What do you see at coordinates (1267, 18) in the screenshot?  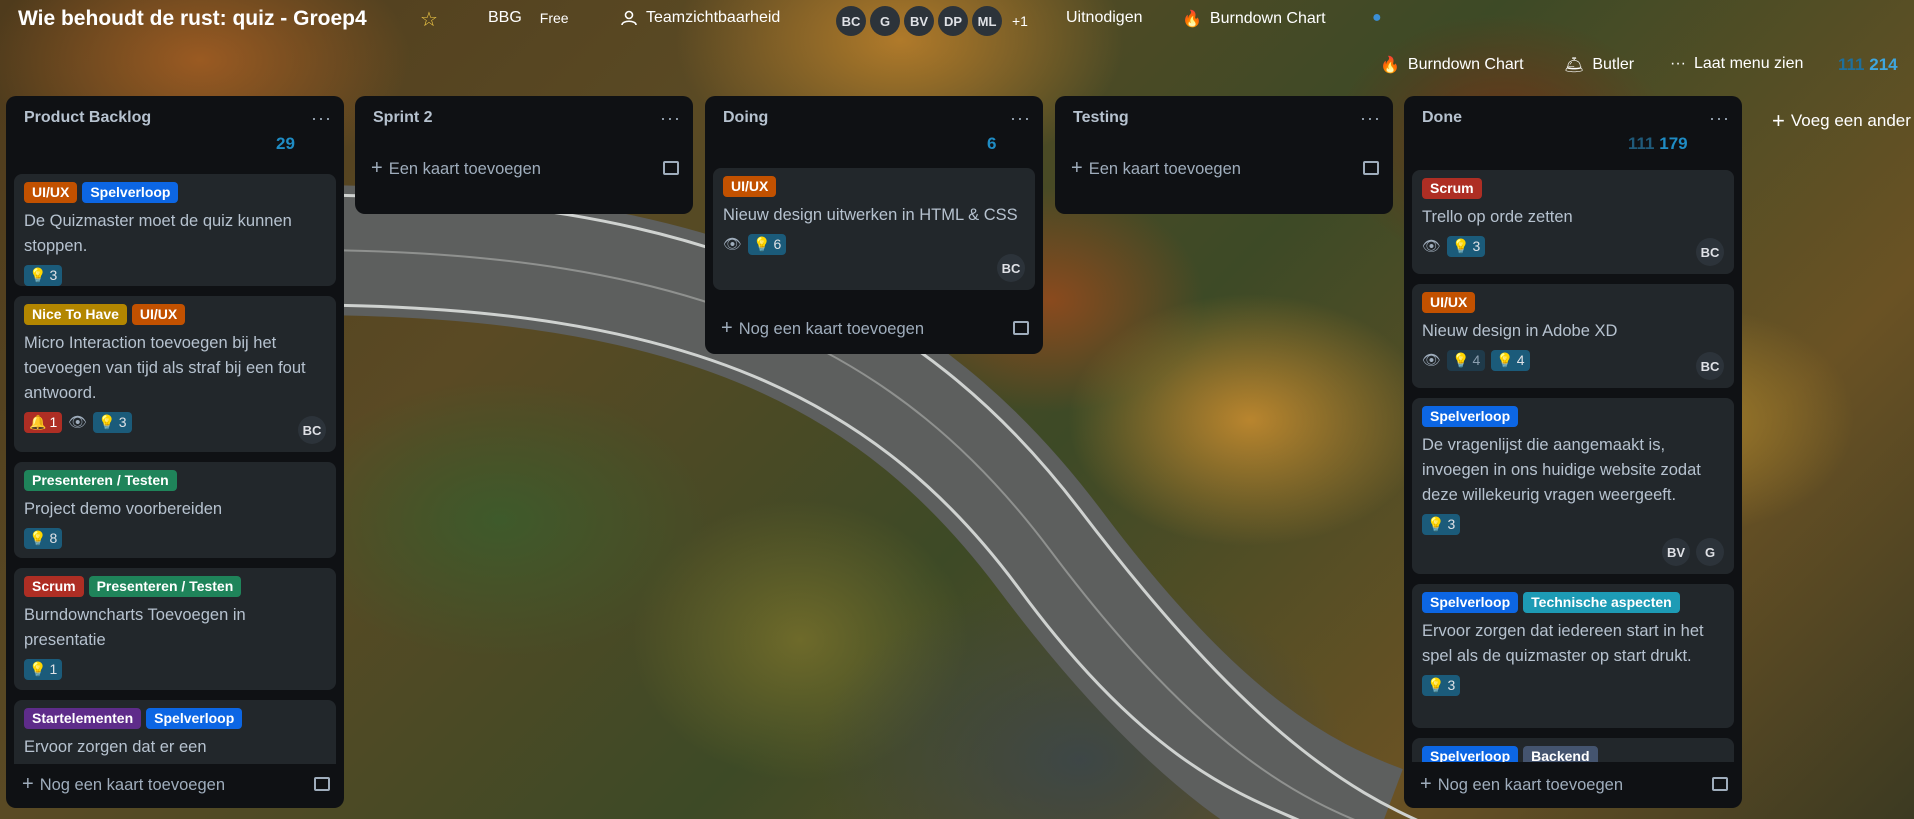 I see `burndown-chart-label: Burndown Chart` at bounding box center [1267, 18].